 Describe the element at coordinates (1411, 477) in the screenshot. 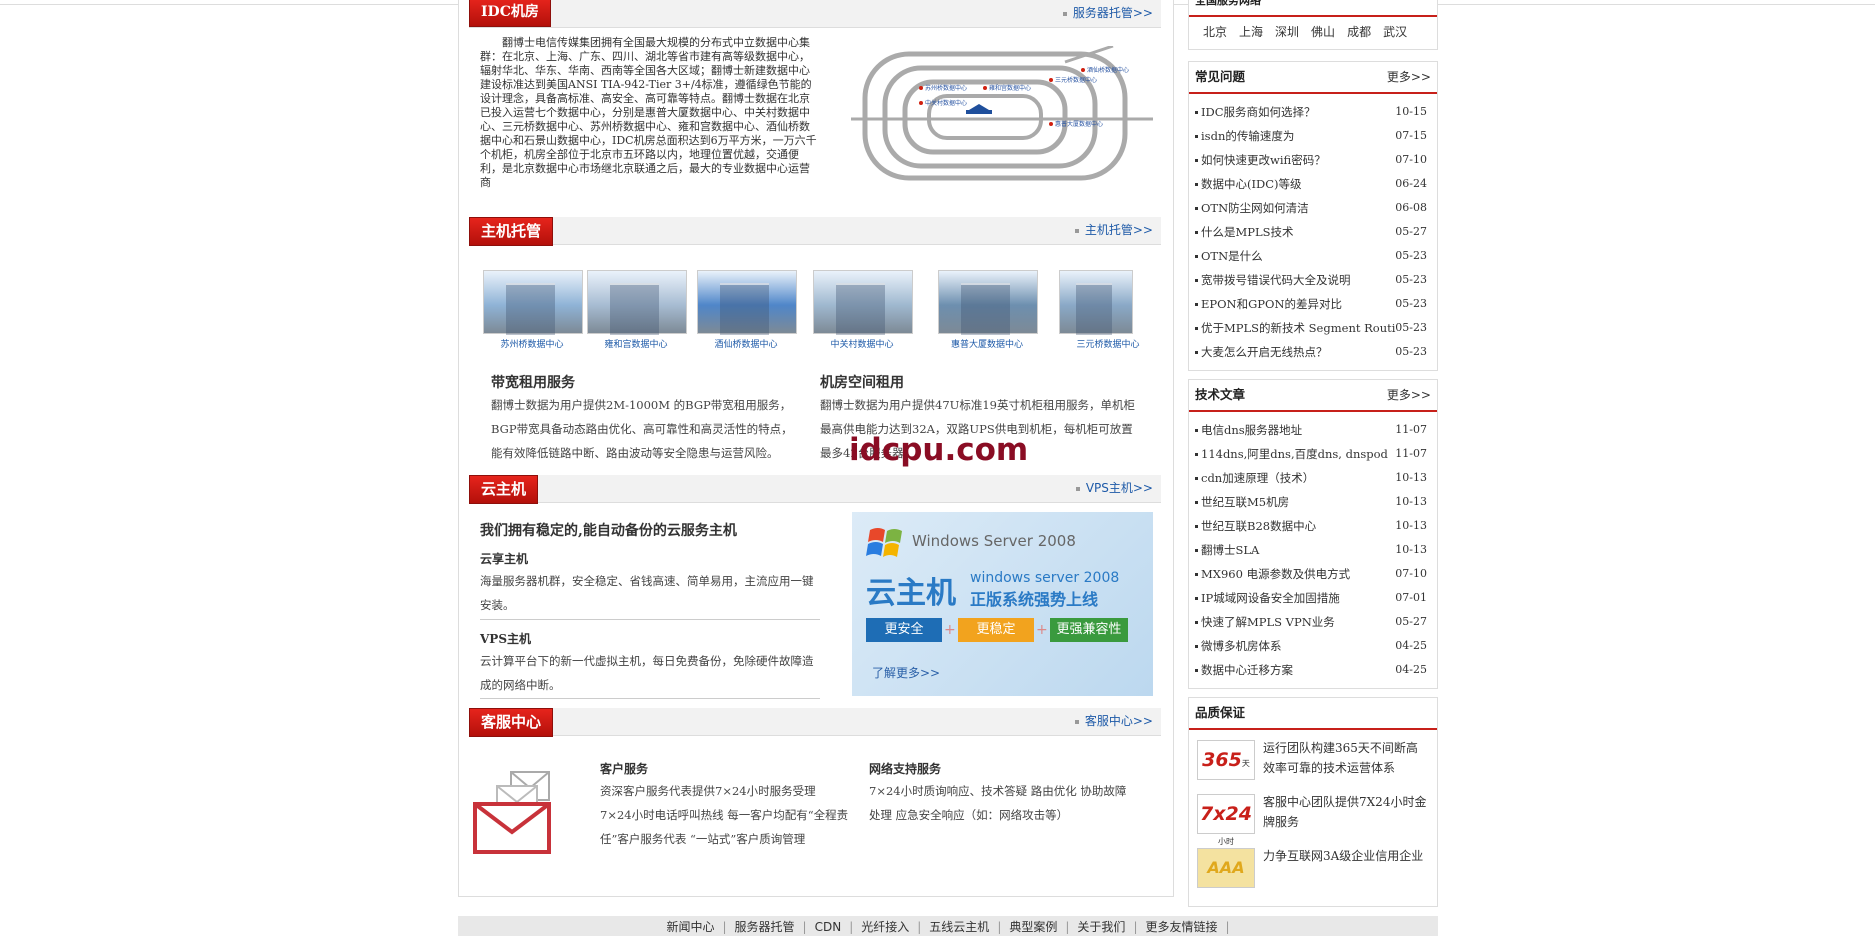

I see `list-item-date: 10-13` at that location.